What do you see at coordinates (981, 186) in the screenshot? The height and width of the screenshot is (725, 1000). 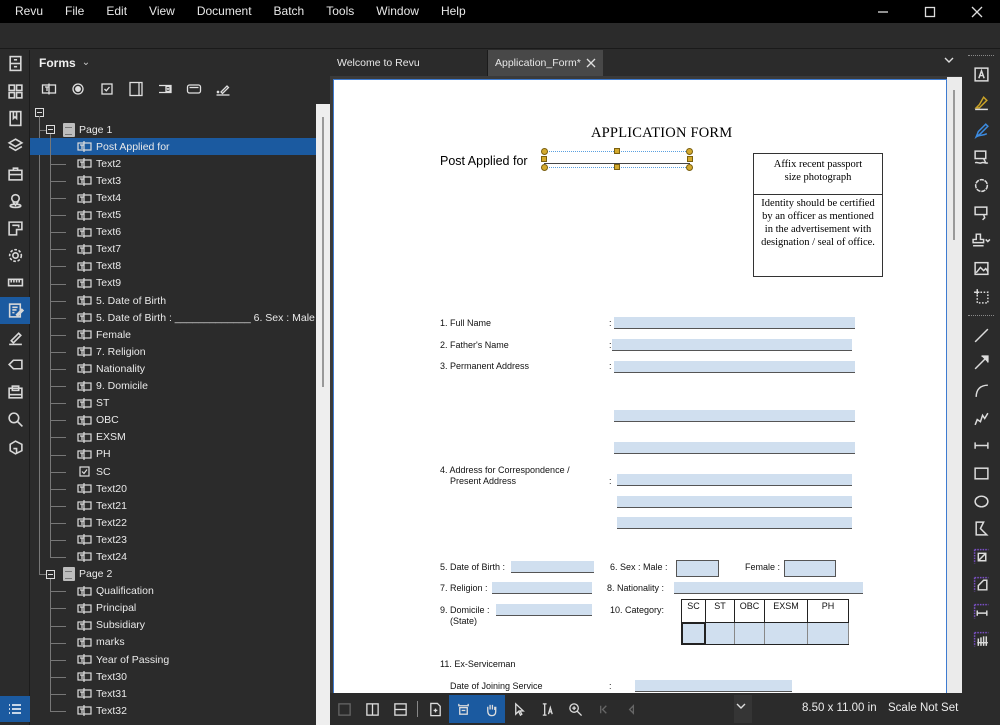 I see `cloud-tool` at bounding box center [981, 186].